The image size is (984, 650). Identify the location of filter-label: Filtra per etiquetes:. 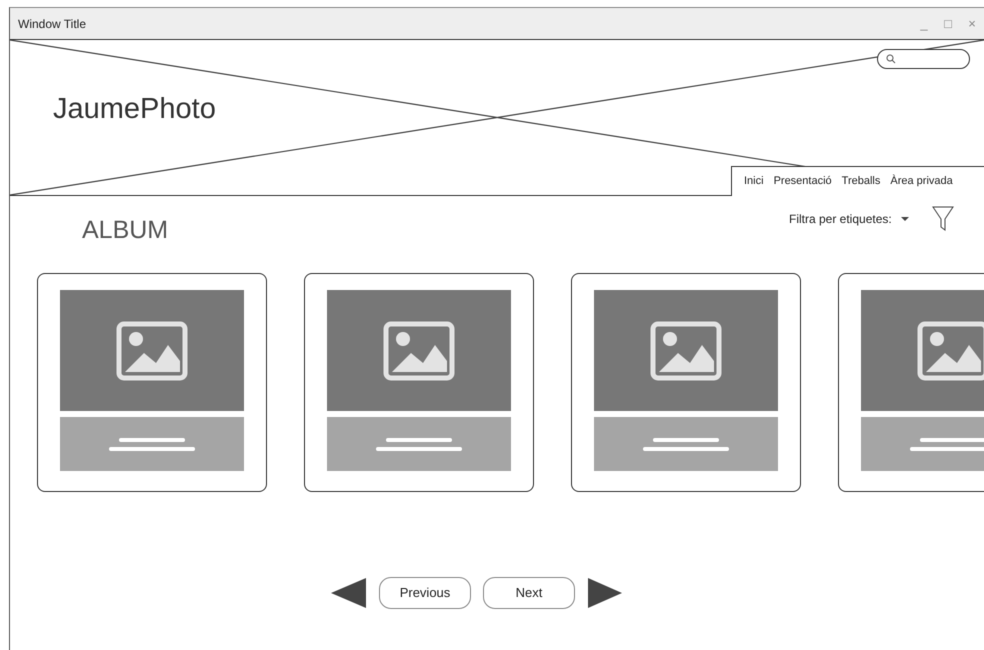
(840, 219).